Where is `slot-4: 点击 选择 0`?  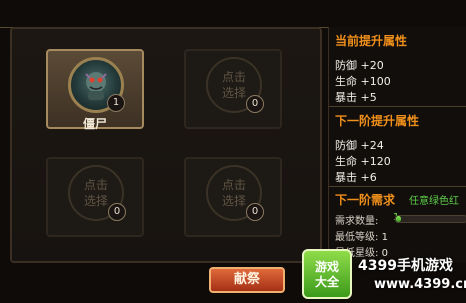 slot-4: 点击 选择 0 is located at coordinates (233, 197).